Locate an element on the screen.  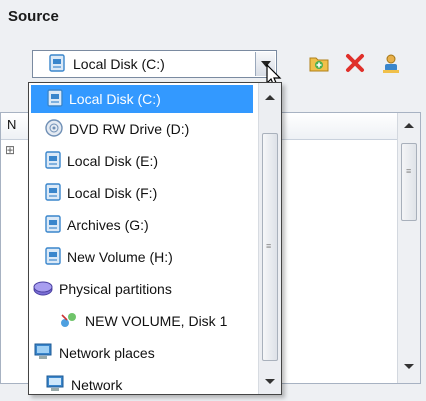
dropdown-item-label: DVD RW Drive (D:) is located at coordinates (129, 129).